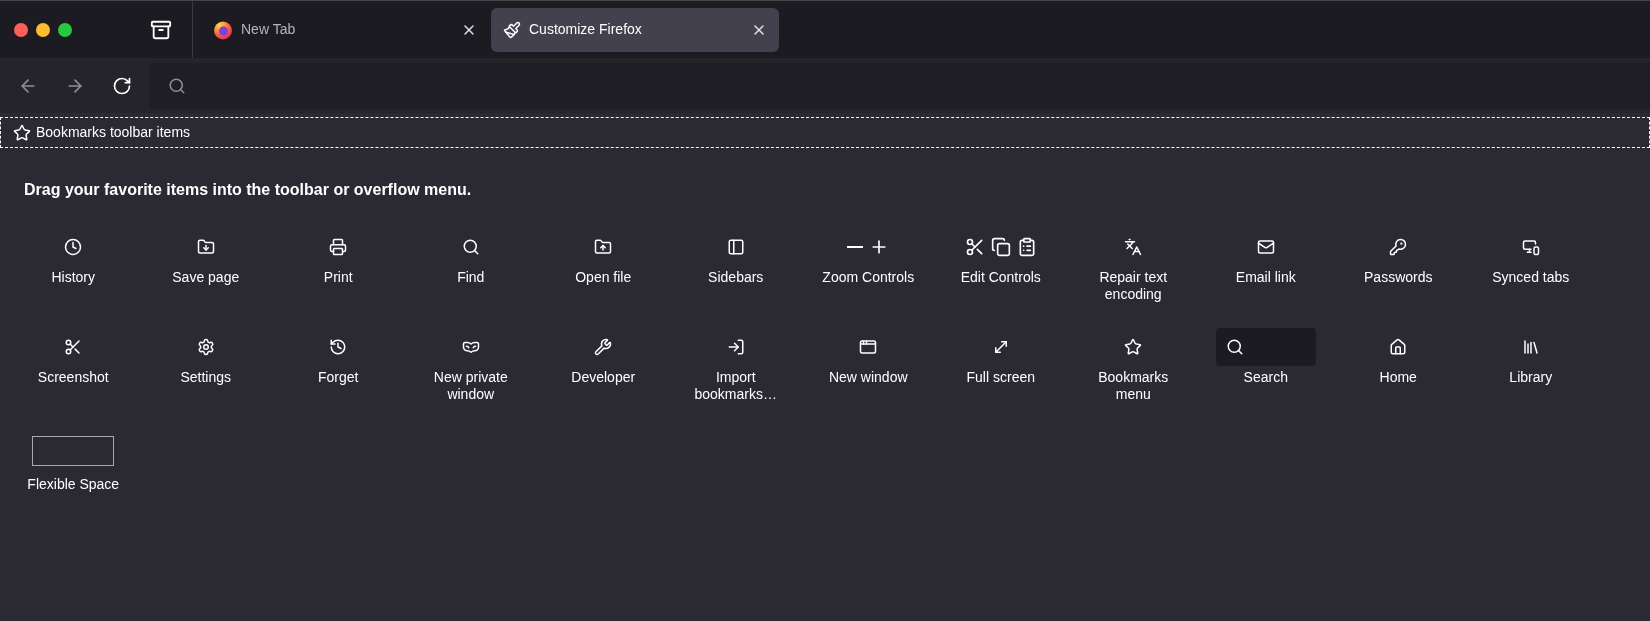 The image size is (1650, 621). Describe the element at coordinates (338, 247) in the screenshot. I see `printer-icon` at that location.